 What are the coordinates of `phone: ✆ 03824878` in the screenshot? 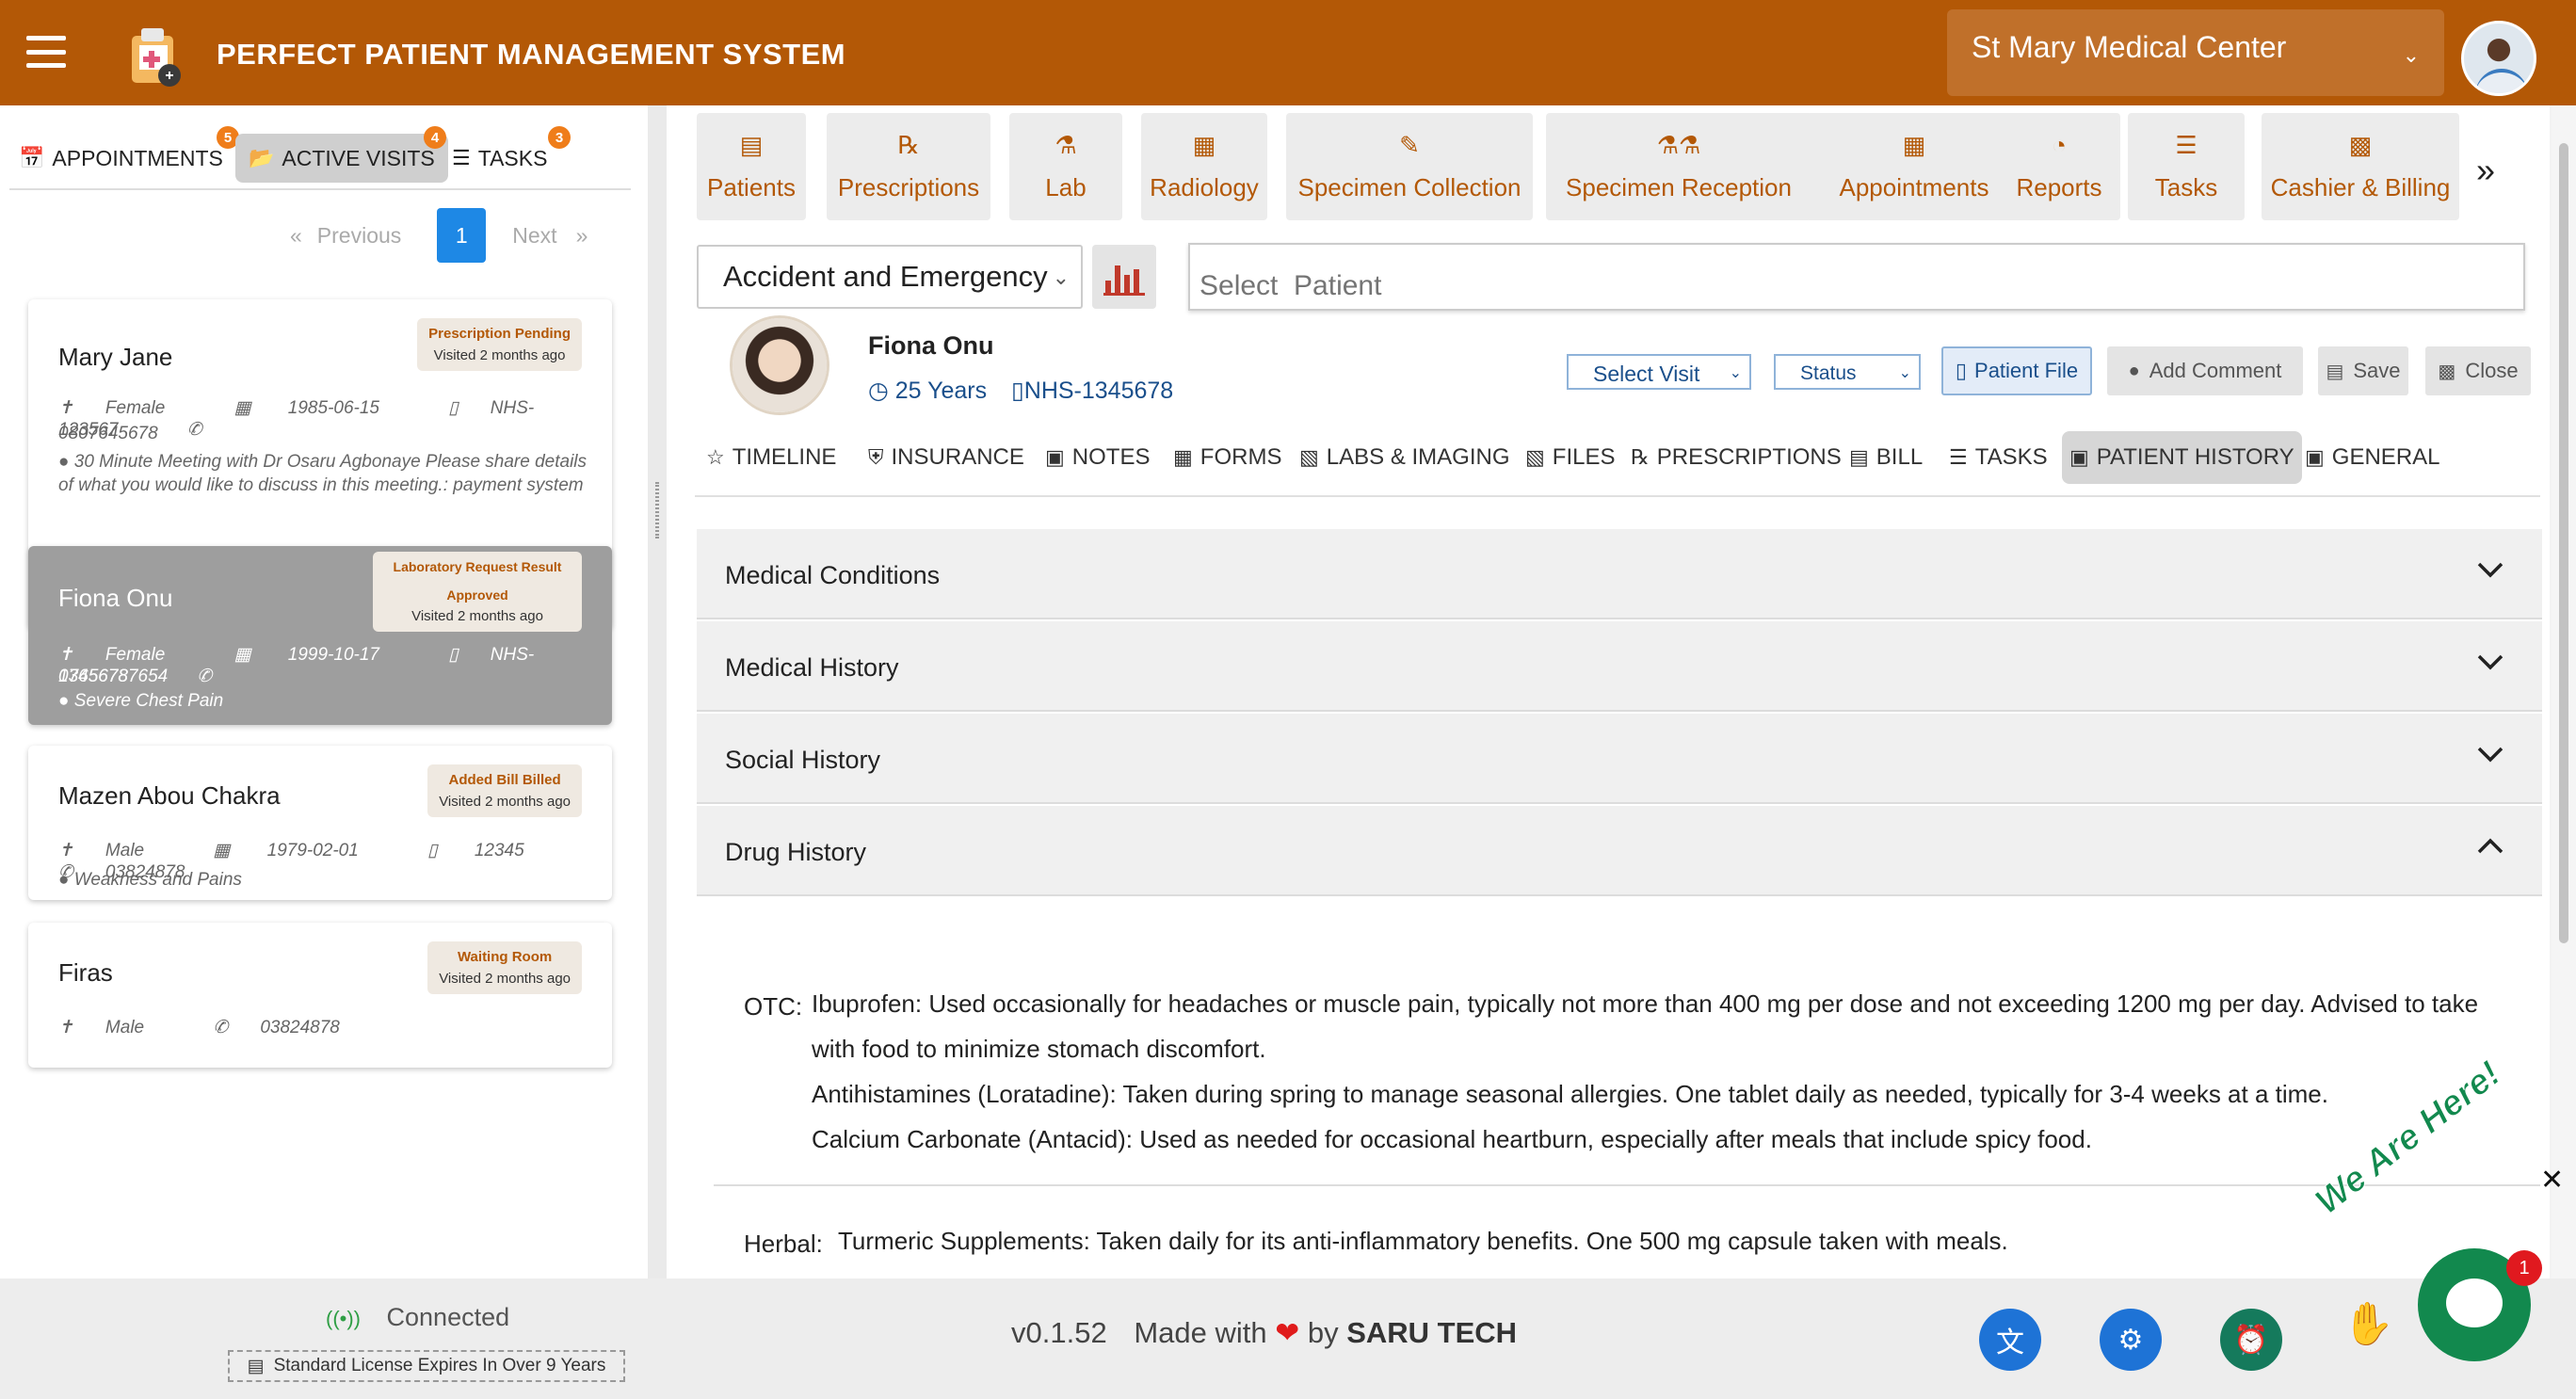 It's located at (292, 1027).